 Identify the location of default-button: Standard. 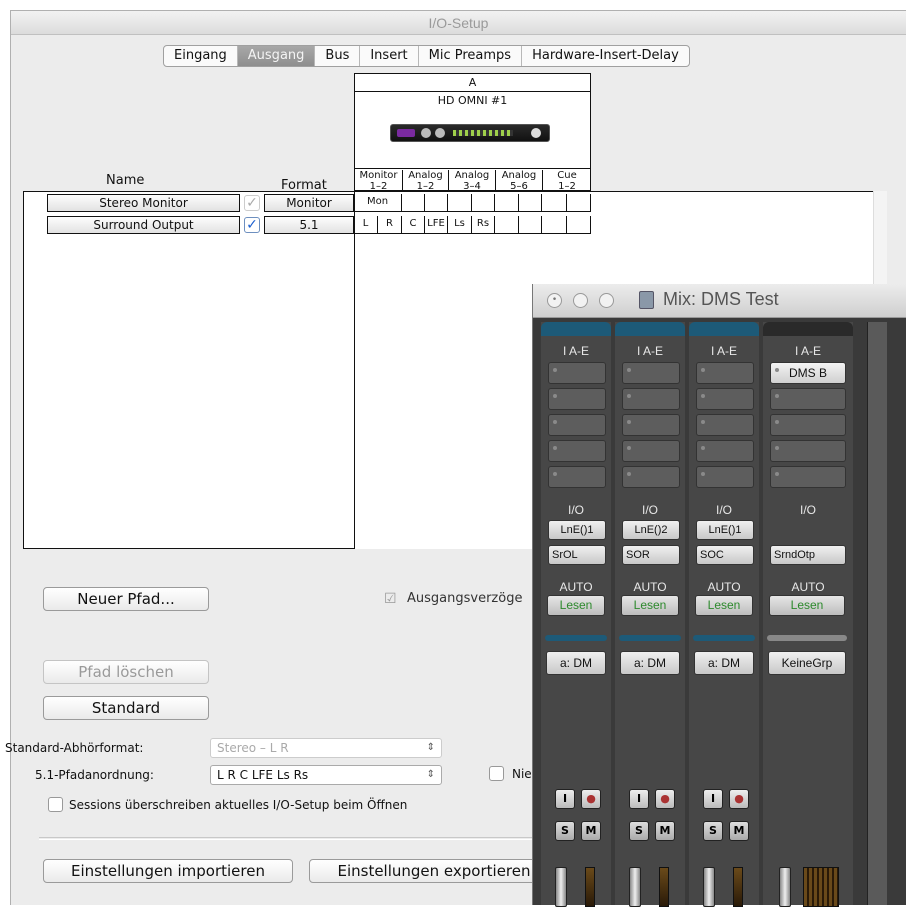
(126, 708).